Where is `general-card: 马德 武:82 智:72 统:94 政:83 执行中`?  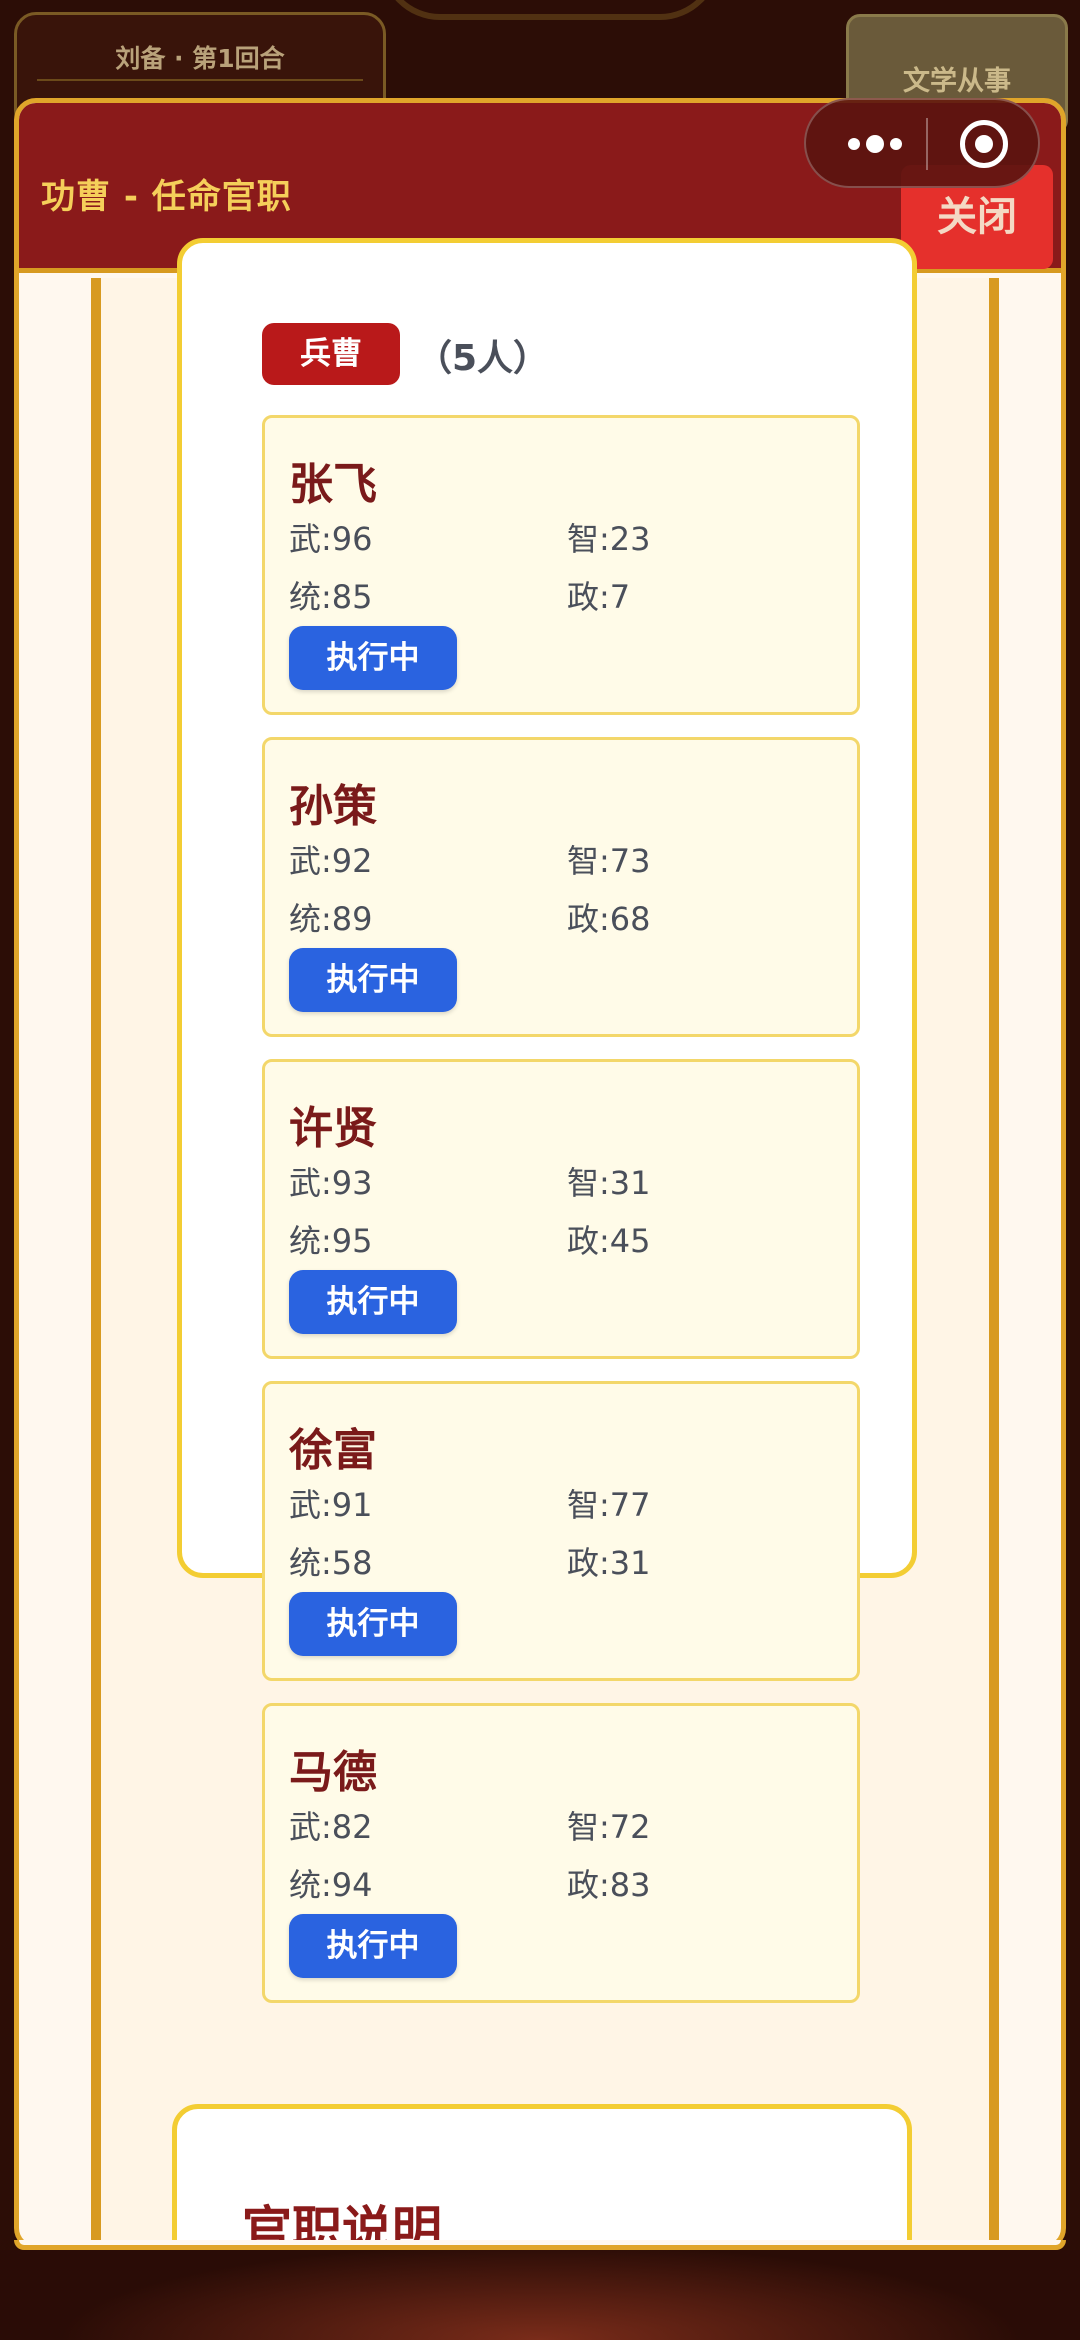 general-card: 马德 武:82 智:72 统:94 政:83 执行中 is located at coordinates (561, 1853).